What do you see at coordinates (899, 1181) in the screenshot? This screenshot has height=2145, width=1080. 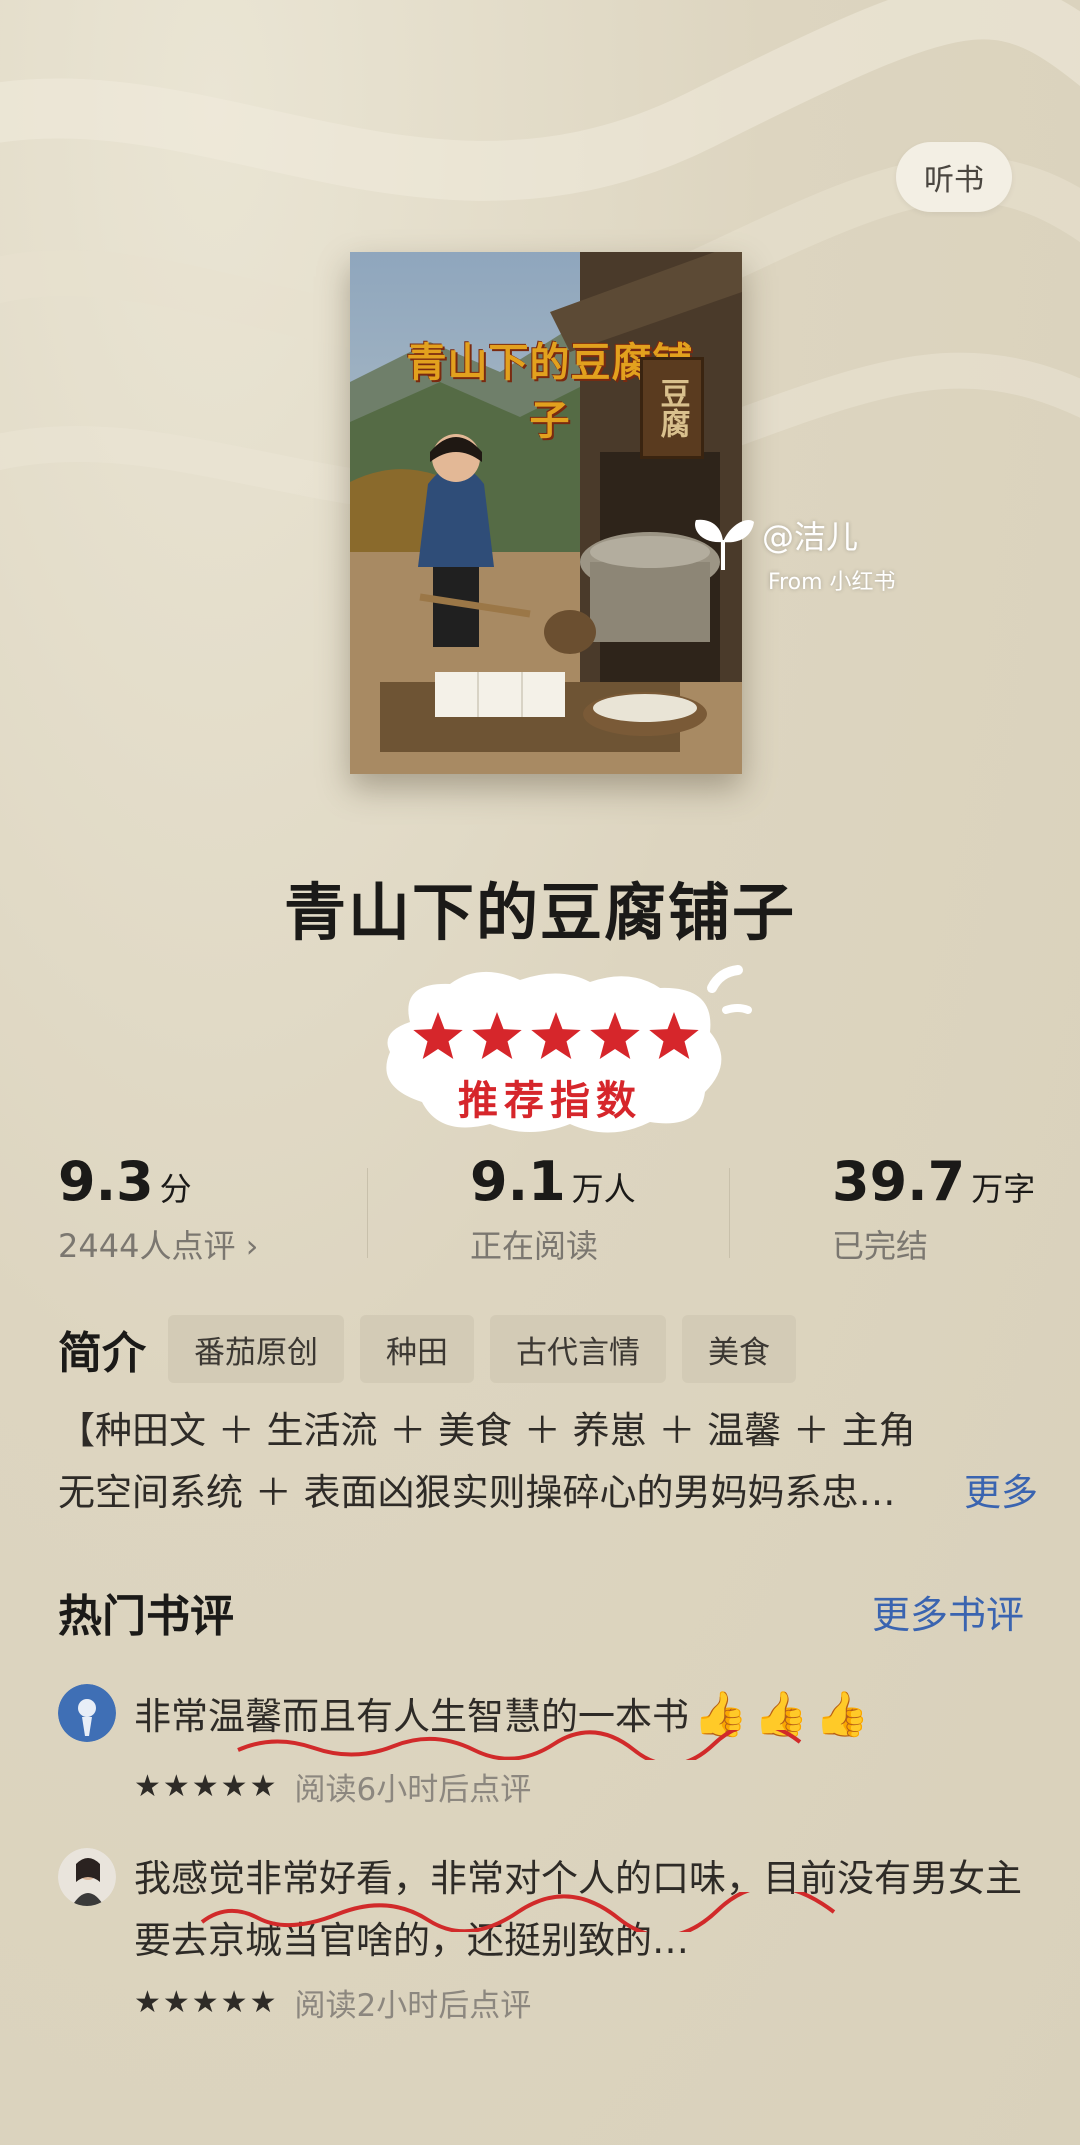 I see `words-value: 39.7` at bounding box center [899, 1181].